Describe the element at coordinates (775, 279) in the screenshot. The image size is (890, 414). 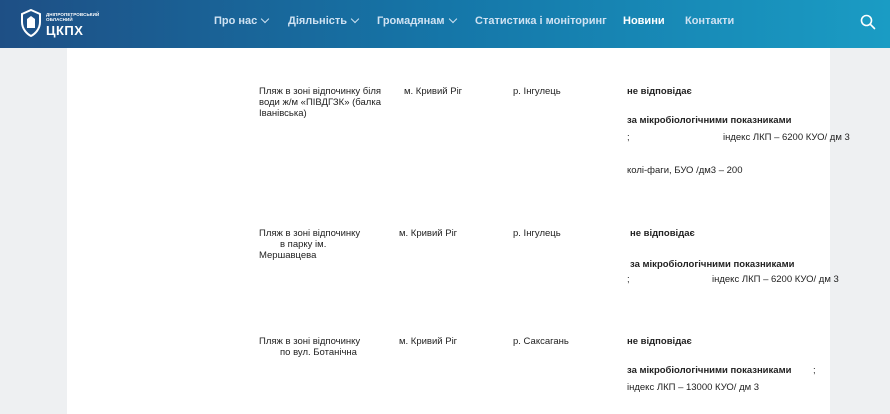
I see `row2-index: індекс ЛКП – 6200 КУО/ дм 3` at that location.